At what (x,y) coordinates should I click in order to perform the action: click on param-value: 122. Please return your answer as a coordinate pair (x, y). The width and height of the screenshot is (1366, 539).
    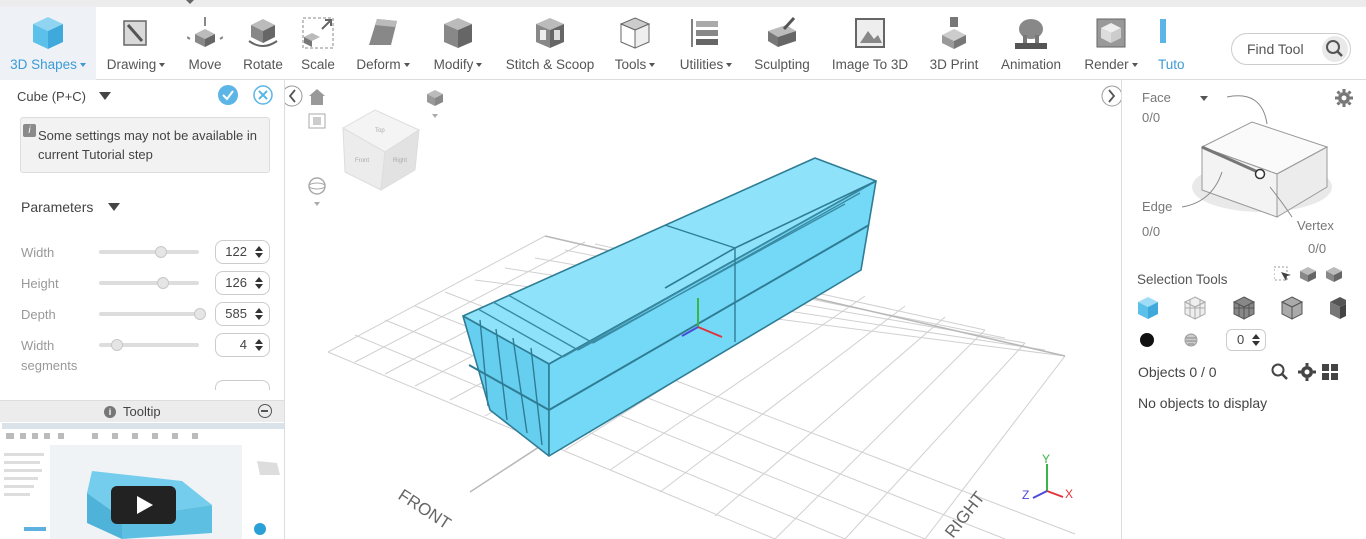
    Looking at the image, I should click on (236, 251).